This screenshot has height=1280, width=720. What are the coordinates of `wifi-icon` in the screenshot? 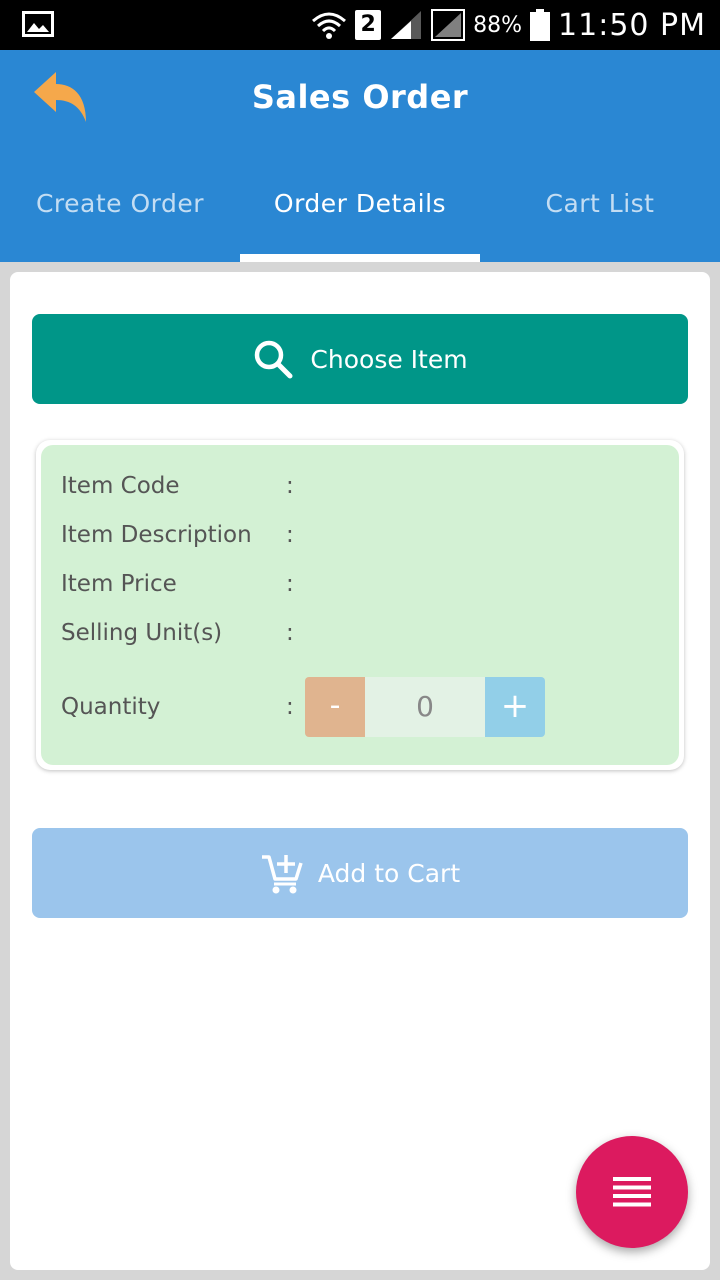 It's located at (329, 25).